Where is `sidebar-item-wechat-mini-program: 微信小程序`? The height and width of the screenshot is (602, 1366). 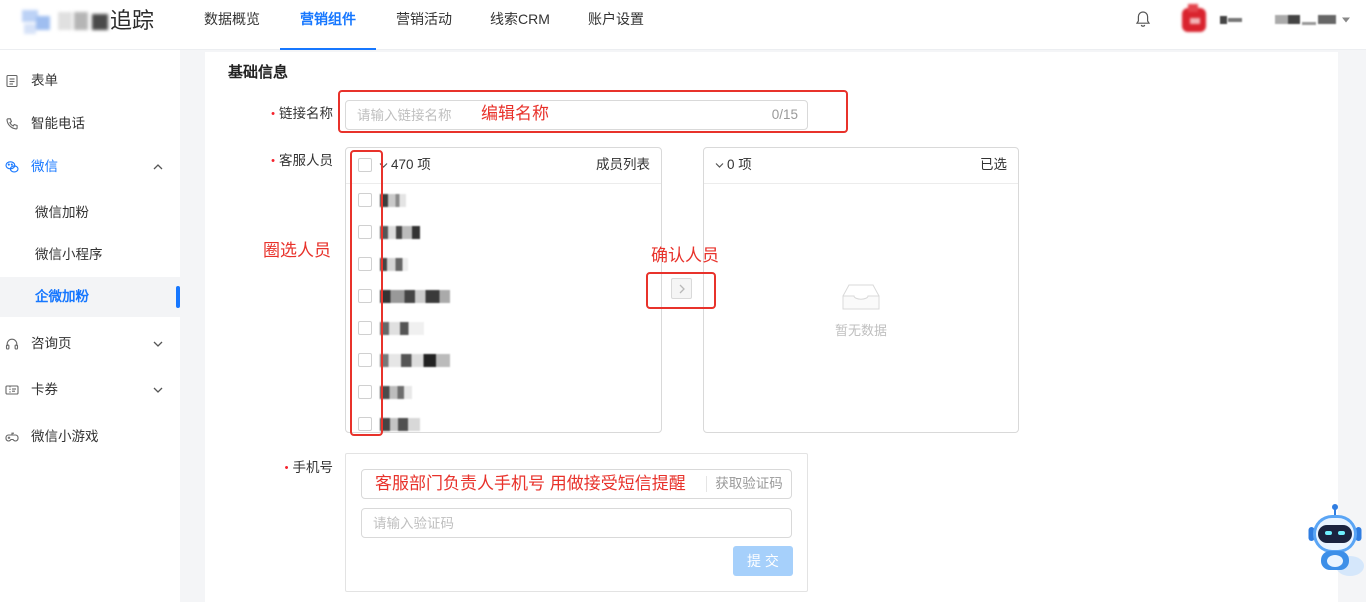
sidebar-item-wechat-mini-program: 微信小程序 is located at coordinates (90, 255).